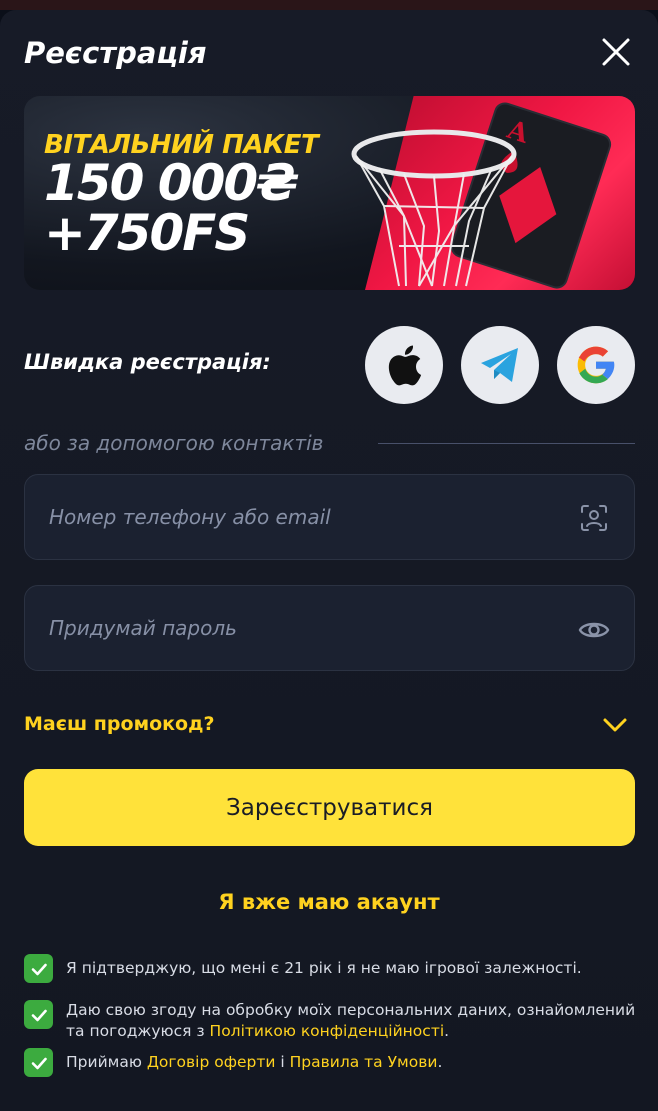  I want to click on apple-icon, so click(405, 365).